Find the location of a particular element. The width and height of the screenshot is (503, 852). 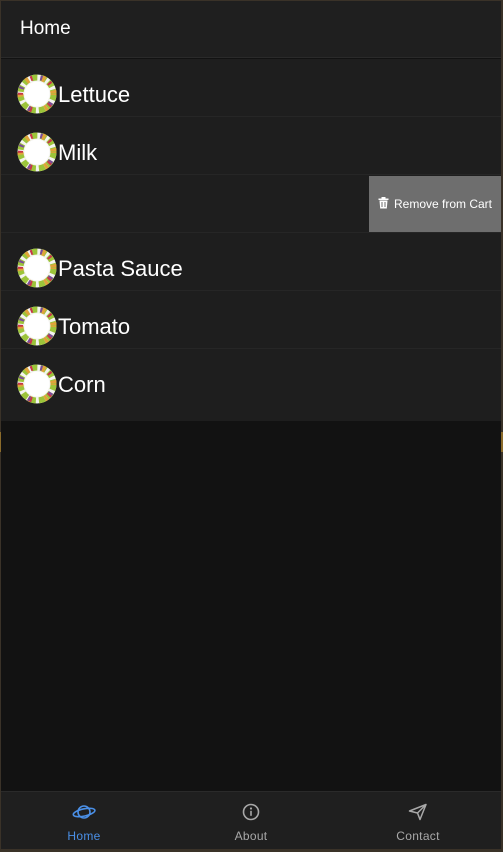

tab-label: About is located at coordinates (251, 836).